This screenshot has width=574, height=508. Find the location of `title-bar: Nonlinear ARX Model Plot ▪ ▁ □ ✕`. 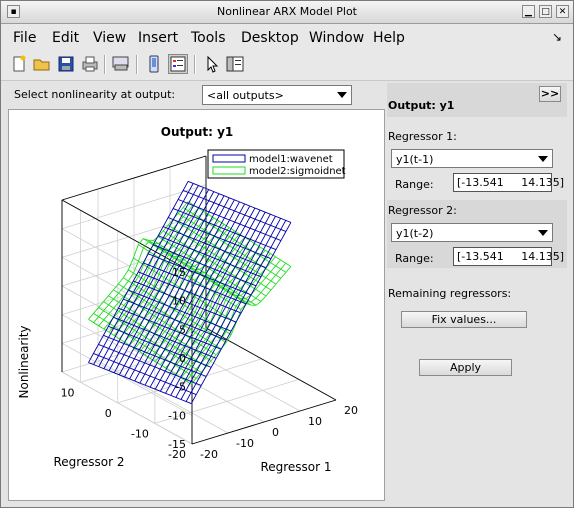

title-bar: Nonlinear ARX Model Plot ▪ ▁ □ ✕ is located at coordinates (287, 12).